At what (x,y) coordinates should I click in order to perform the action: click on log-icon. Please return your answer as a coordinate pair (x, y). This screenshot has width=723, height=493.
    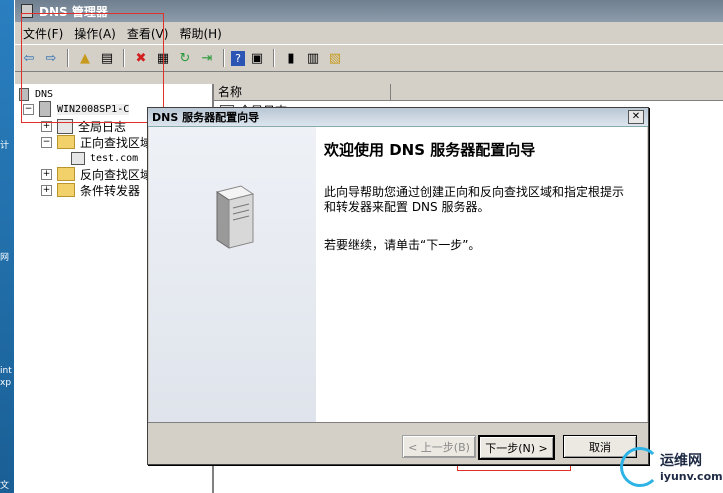
    Looking at the image, I should click on (65, 126).